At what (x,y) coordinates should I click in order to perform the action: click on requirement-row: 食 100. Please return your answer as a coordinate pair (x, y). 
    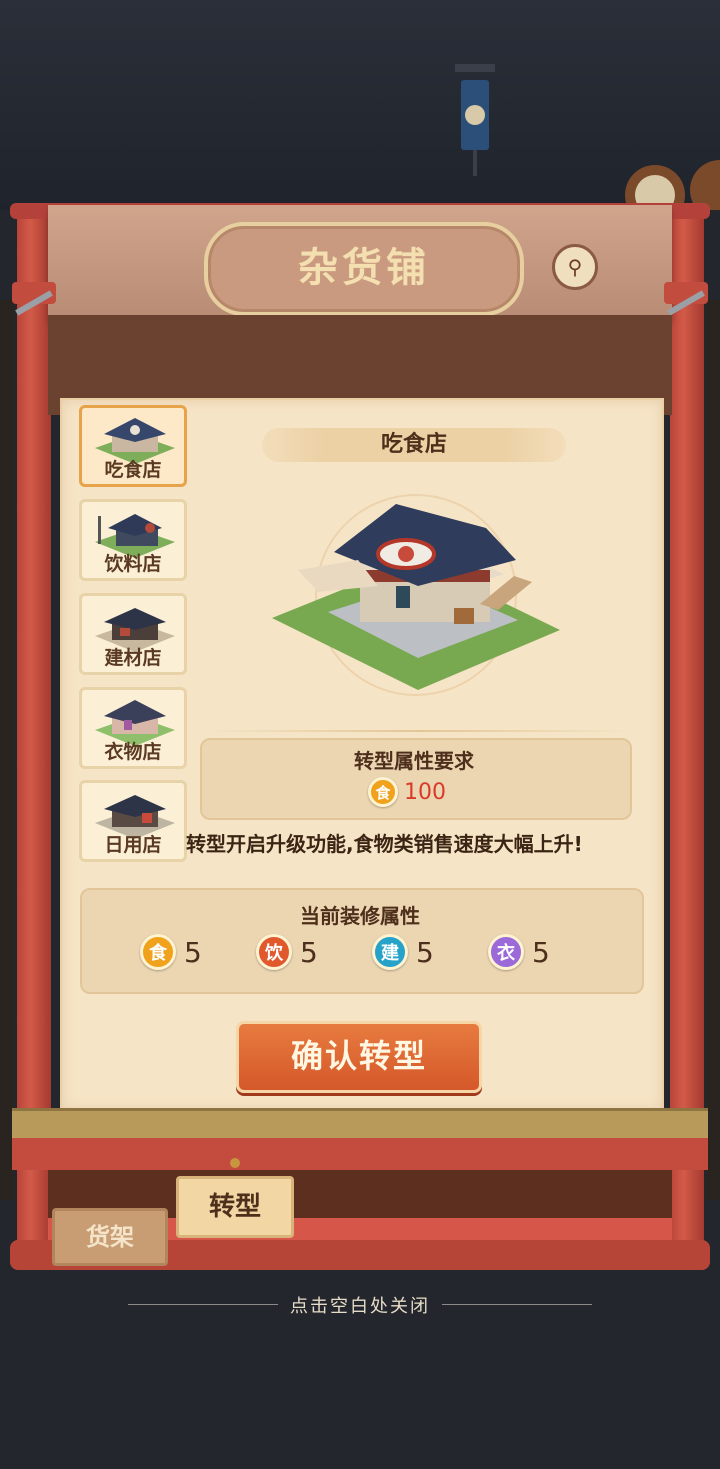
    Looking at the image, I should click on (407, 792).